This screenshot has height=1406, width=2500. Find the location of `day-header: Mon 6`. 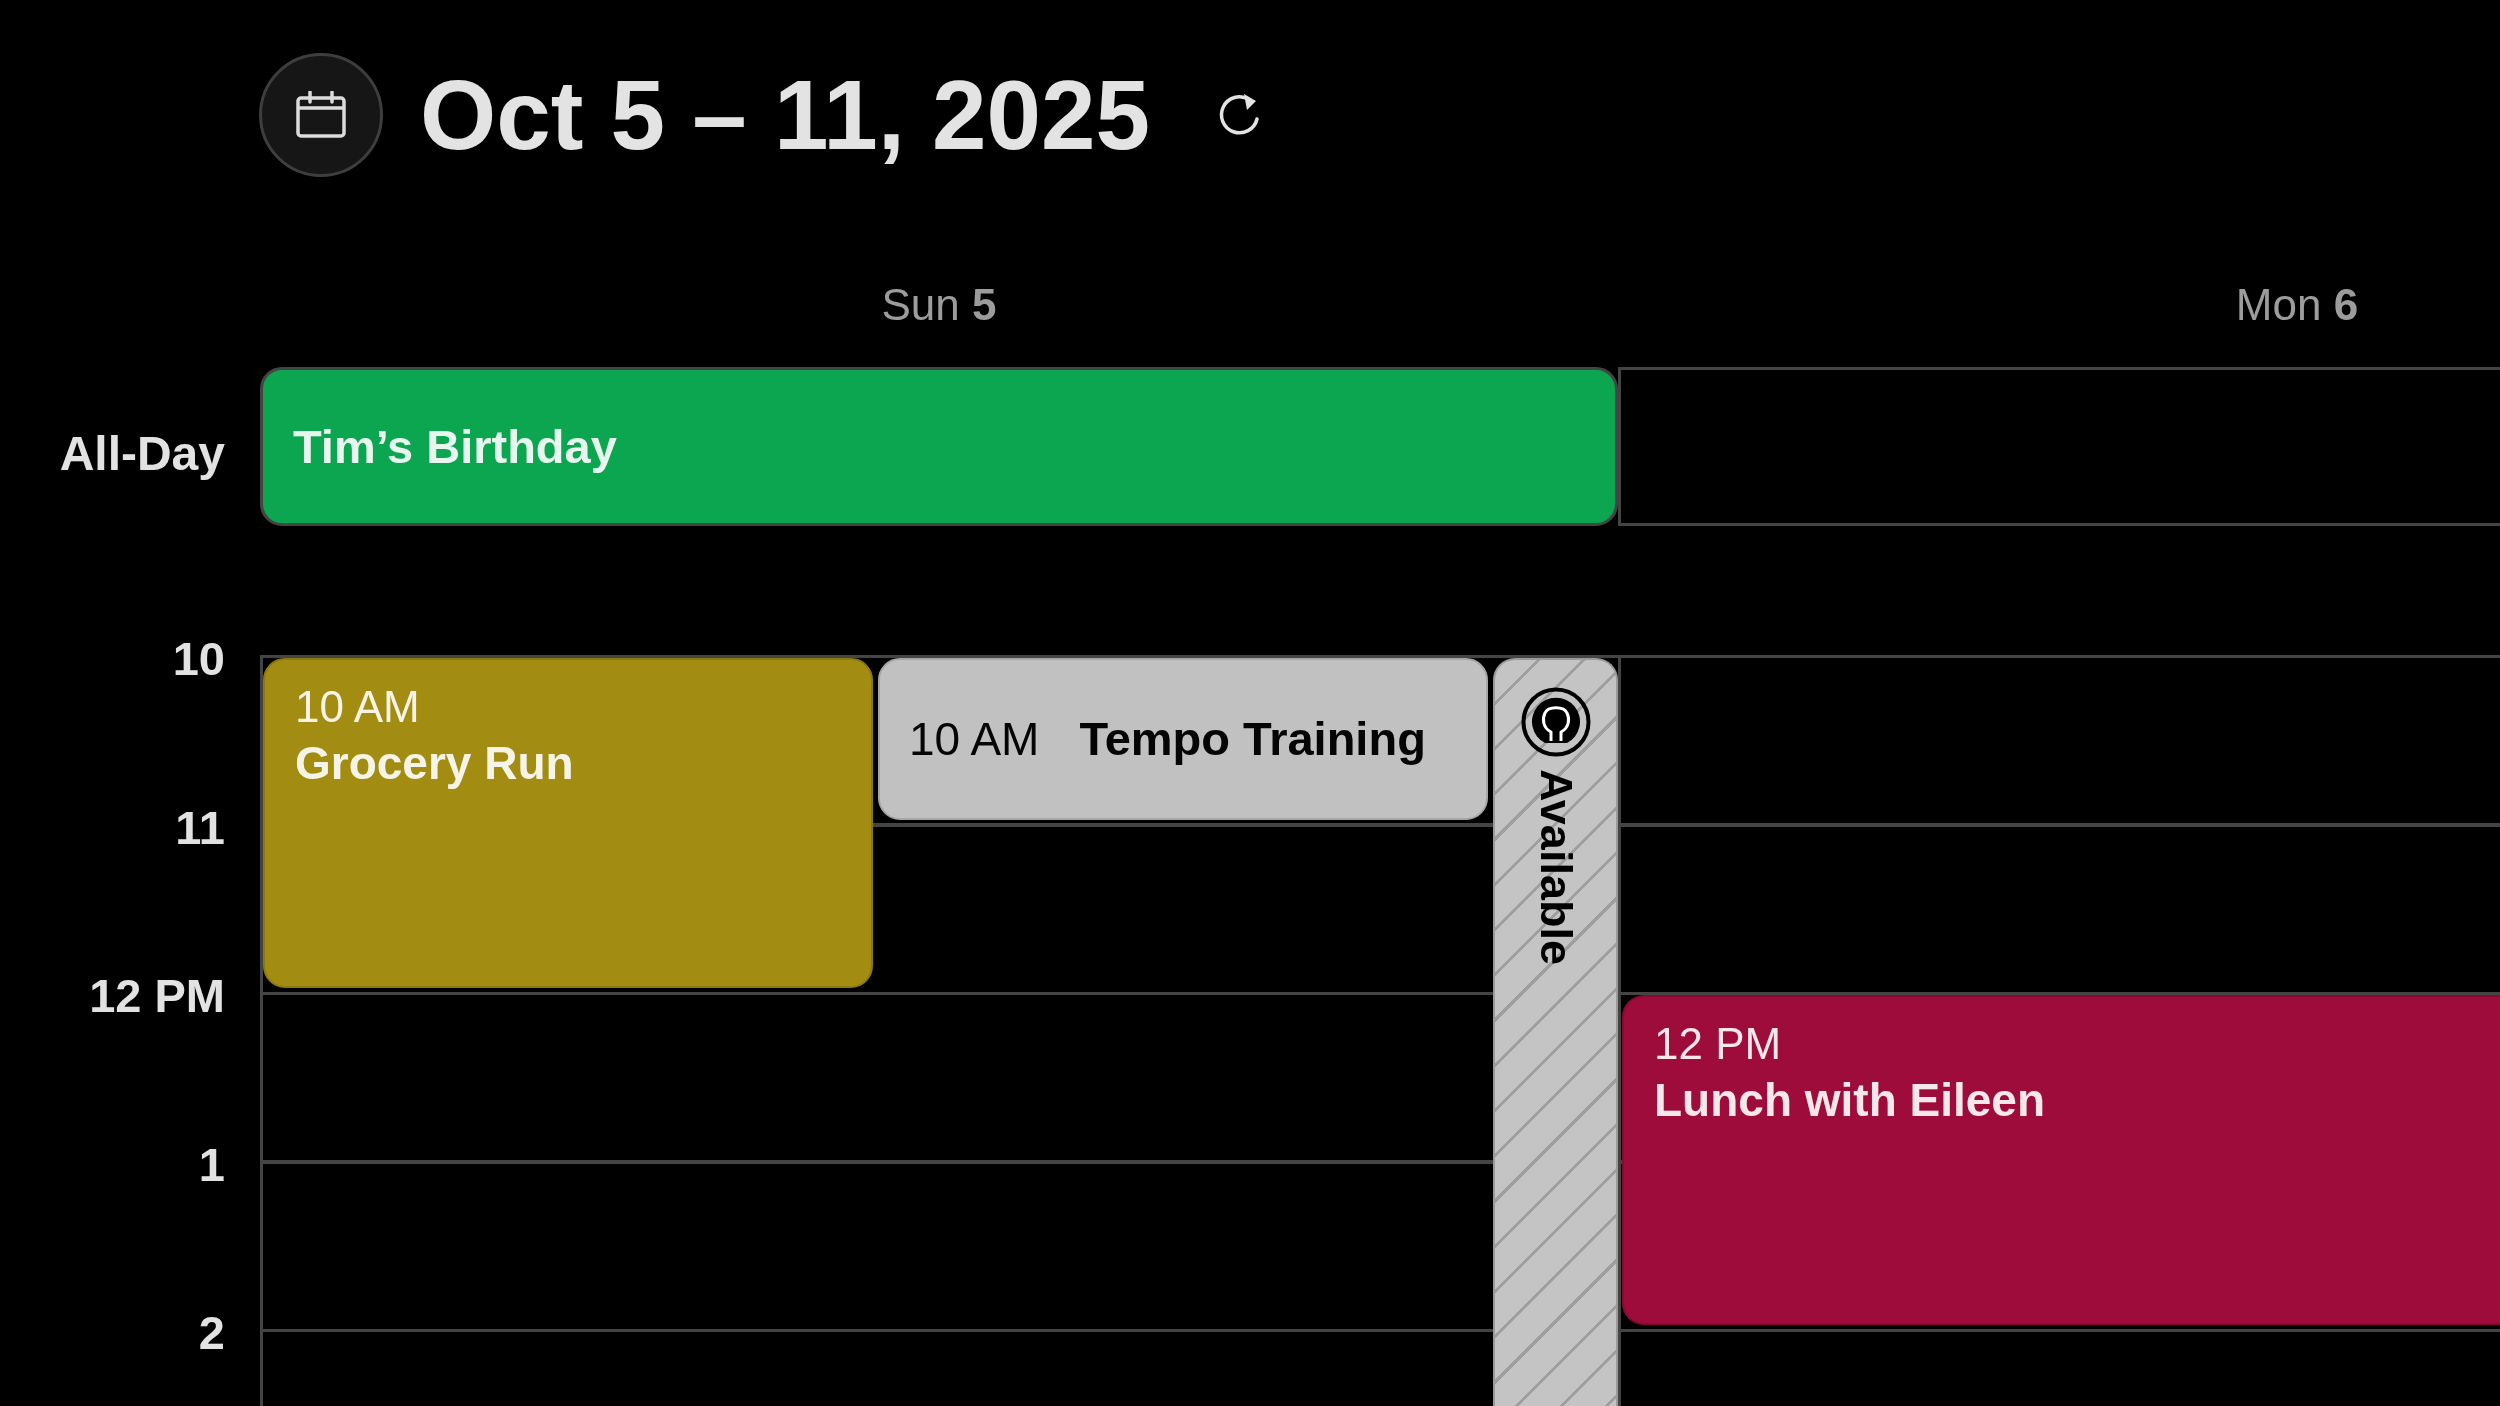

day-header: Mon 6 is located at coordinates (2297, 305).